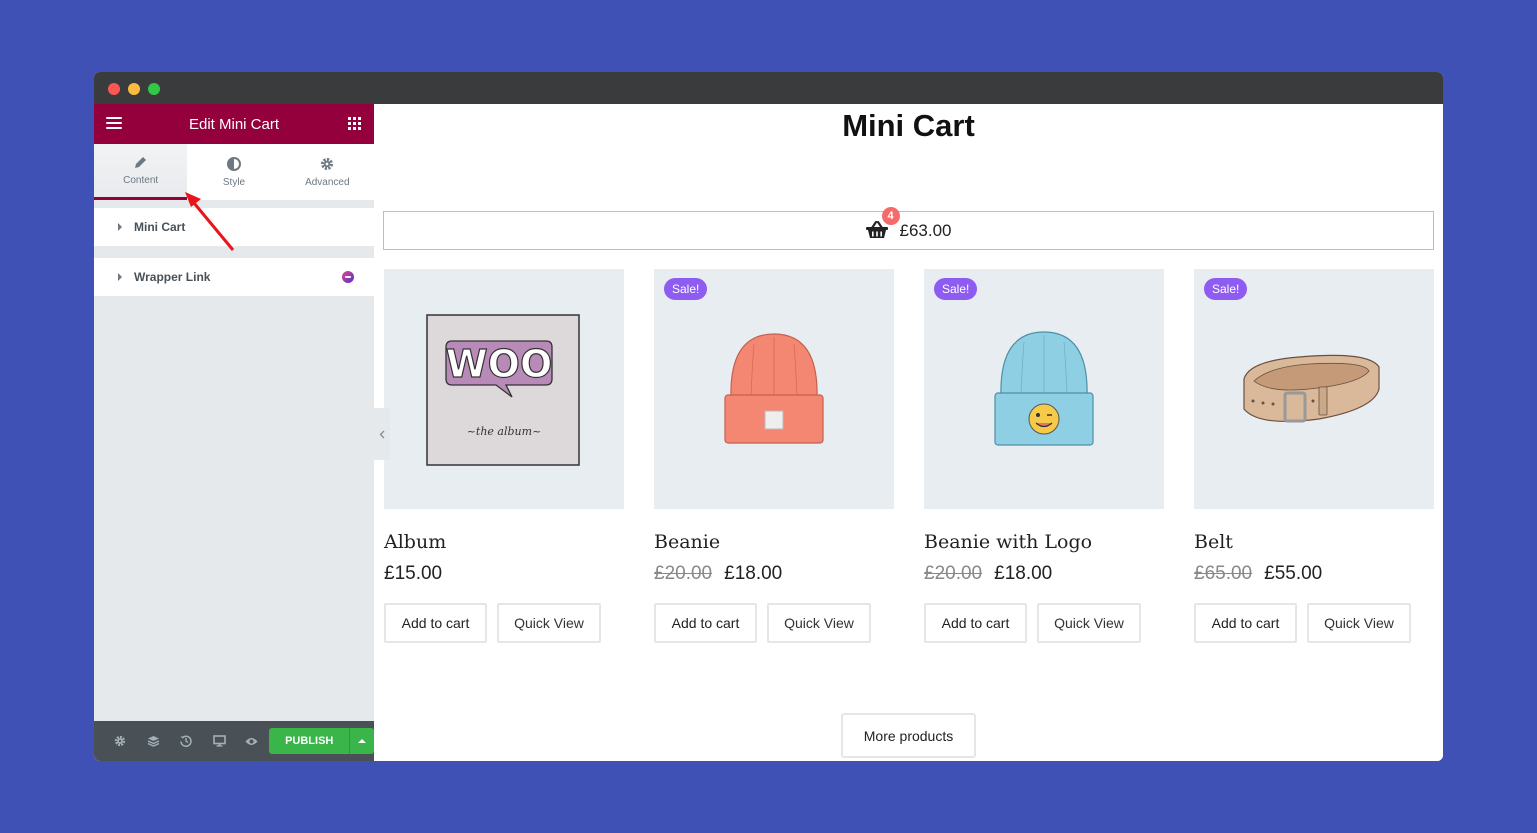 This screenshot has height=833, width=1537. Describe the element at coordinates (1314, 542) in the screenshot. I see `product-name: Belt` at that location.